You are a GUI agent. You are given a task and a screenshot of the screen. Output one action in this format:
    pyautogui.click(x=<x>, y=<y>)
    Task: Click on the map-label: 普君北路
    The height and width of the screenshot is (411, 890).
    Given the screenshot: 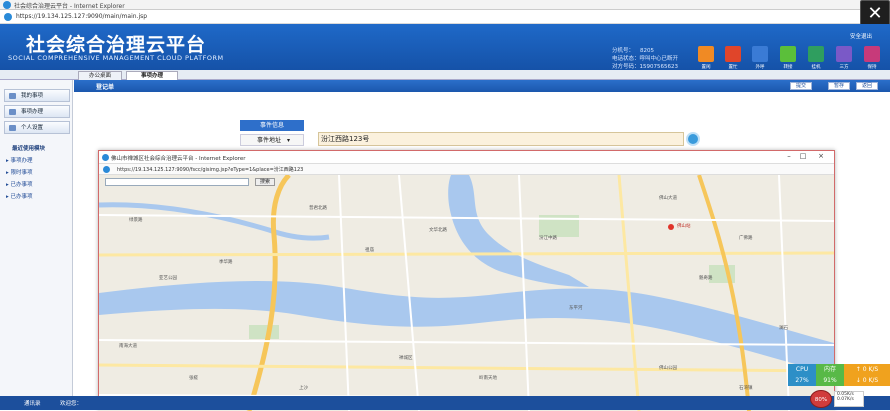 What is the action you would take?
    pyautogui.click(x=318, y=208)
    